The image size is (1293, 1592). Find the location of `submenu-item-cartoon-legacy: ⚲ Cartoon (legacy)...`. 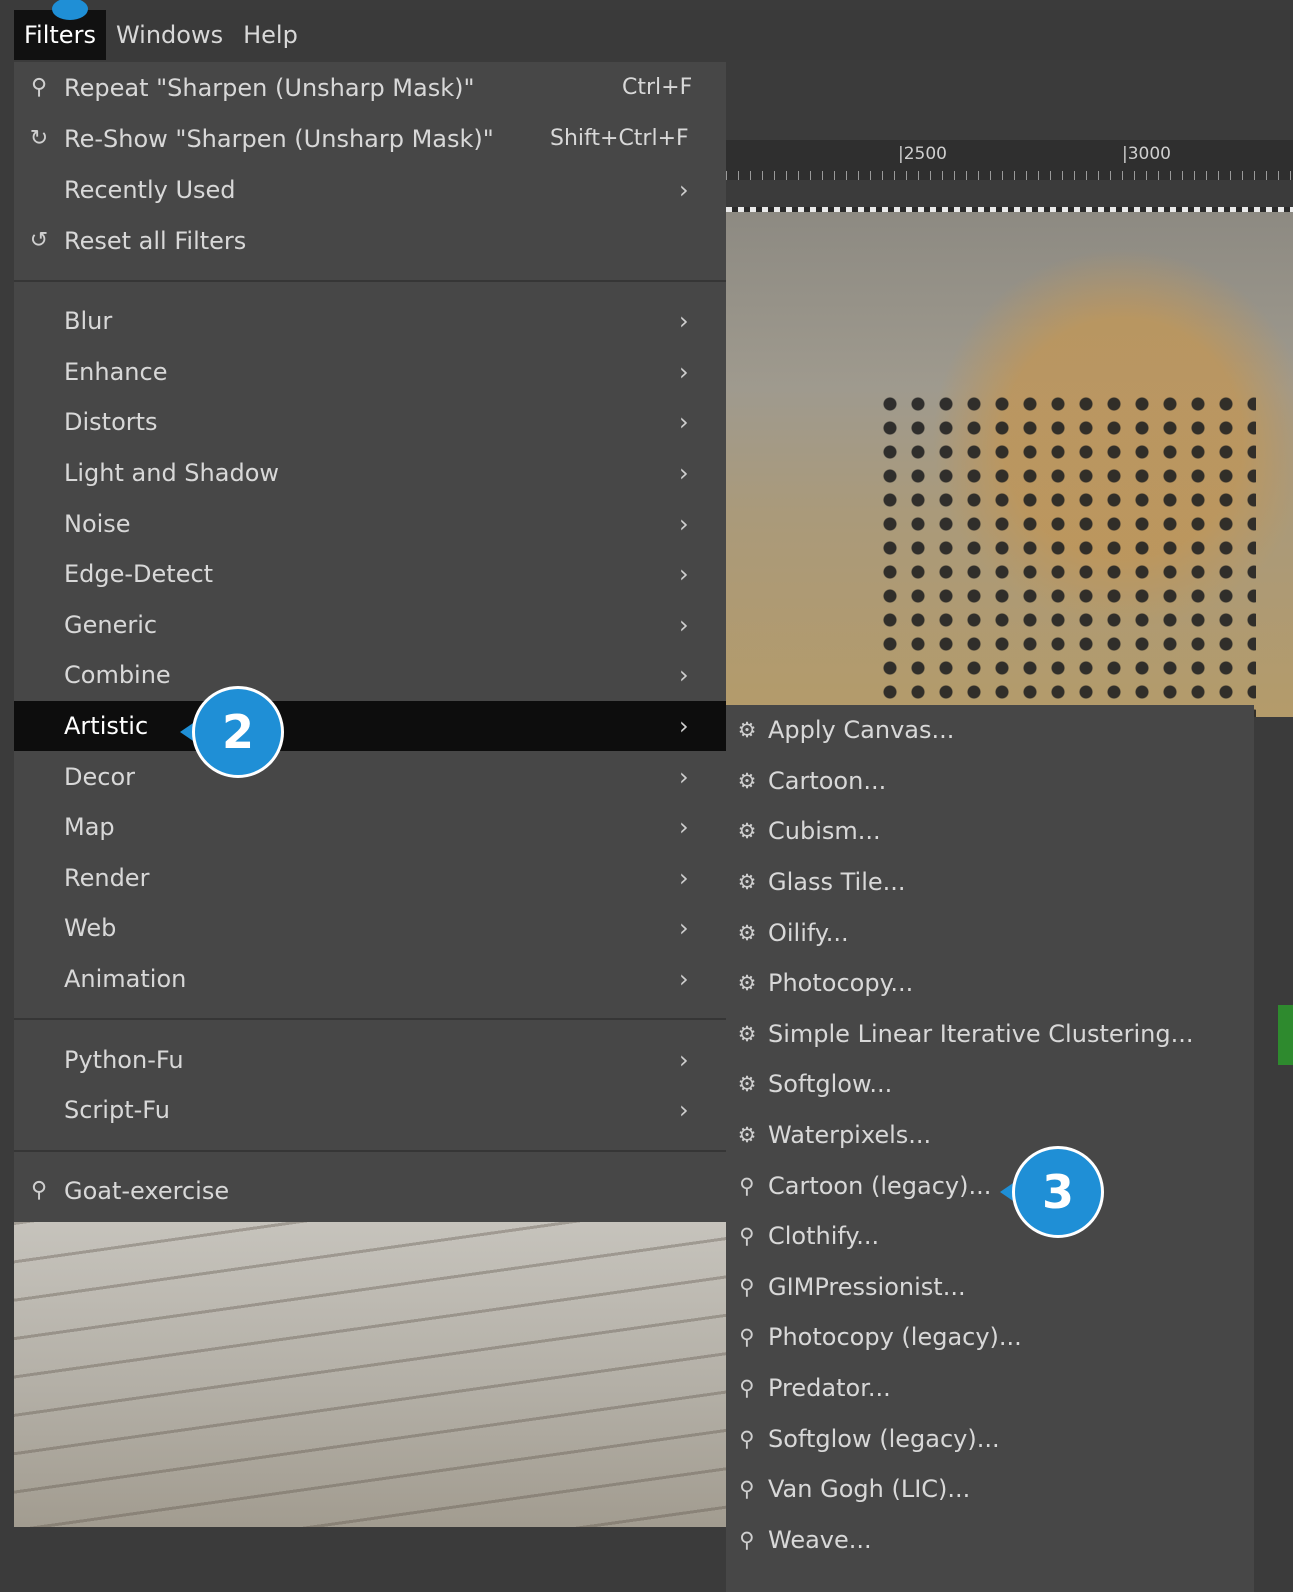

submenu-item-cartoon-legacy: ⚲ Cartoon (legacy)... is located at coordinates (990, 1185).